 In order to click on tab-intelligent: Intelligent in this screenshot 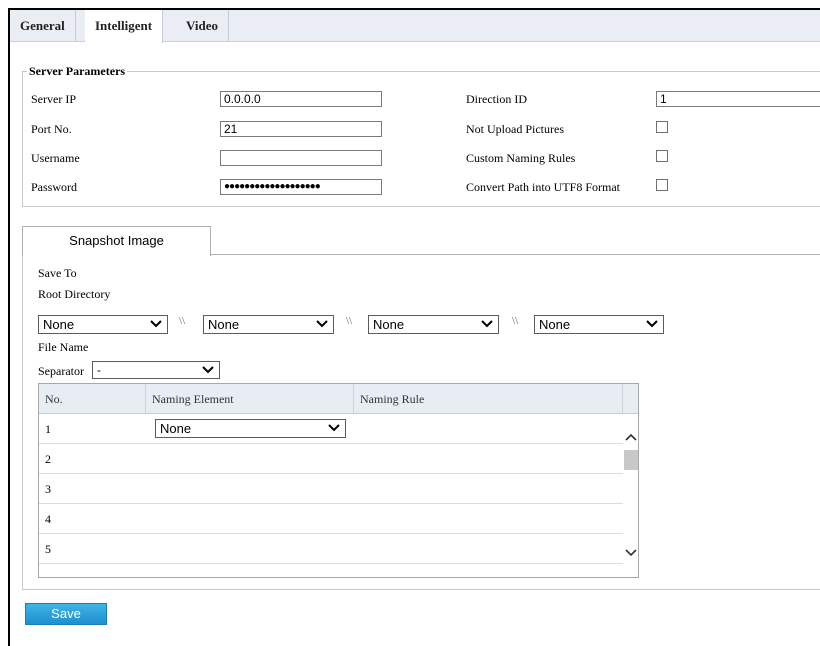, I will do `click(124, 26)`.